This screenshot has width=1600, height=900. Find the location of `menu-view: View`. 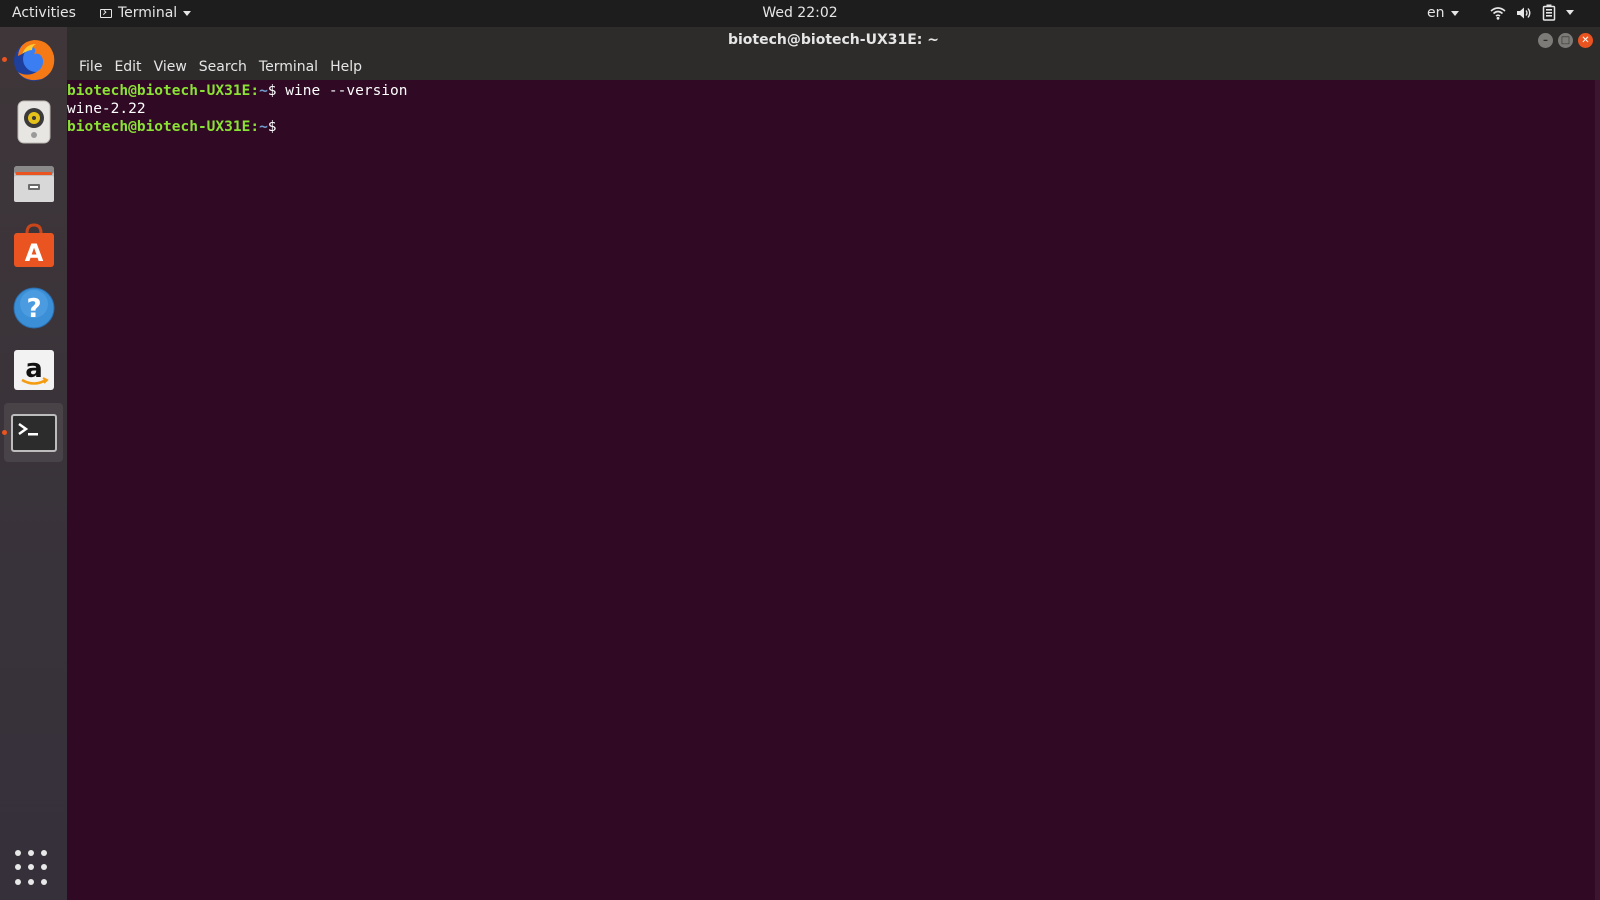

menu-view: View is located at coordinates (170, 67).